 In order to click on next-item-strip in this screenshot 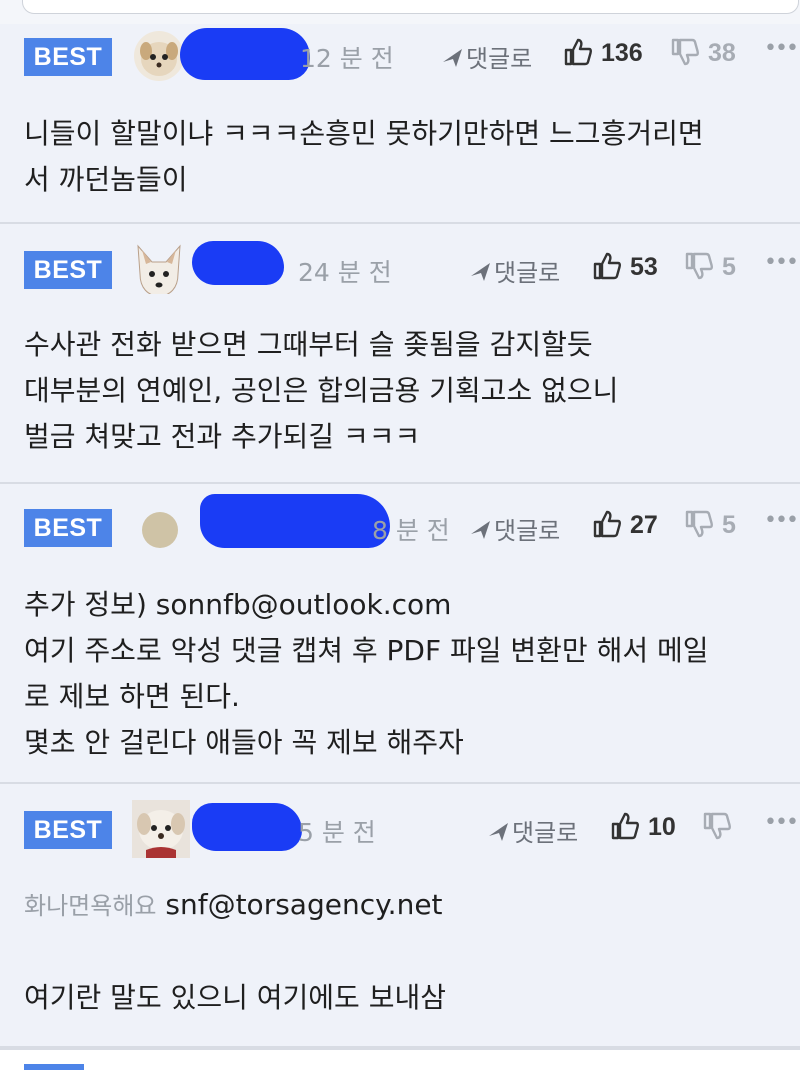, I will do `click(400, 1059)`.